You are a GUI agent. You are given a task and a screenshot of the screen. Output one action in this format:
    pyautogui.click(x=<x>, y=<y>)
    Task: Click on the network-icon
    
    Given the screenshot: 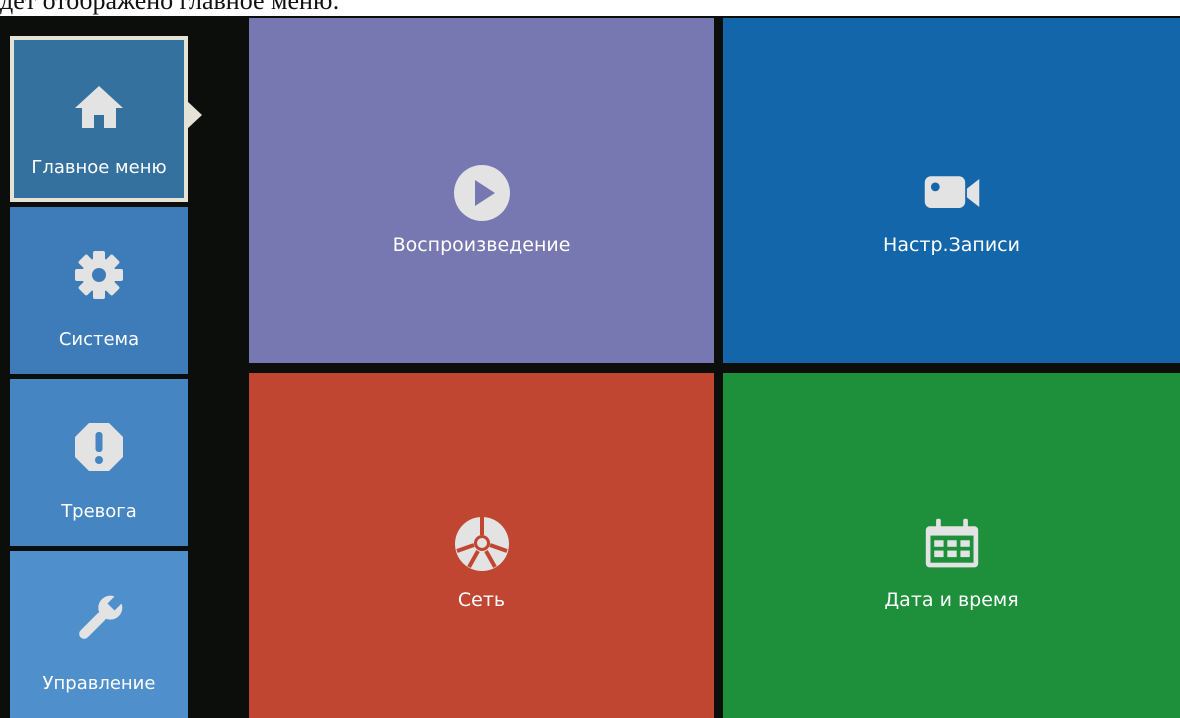 What is the action you would take?
    pyautogui.click(x=481, y=544)
    